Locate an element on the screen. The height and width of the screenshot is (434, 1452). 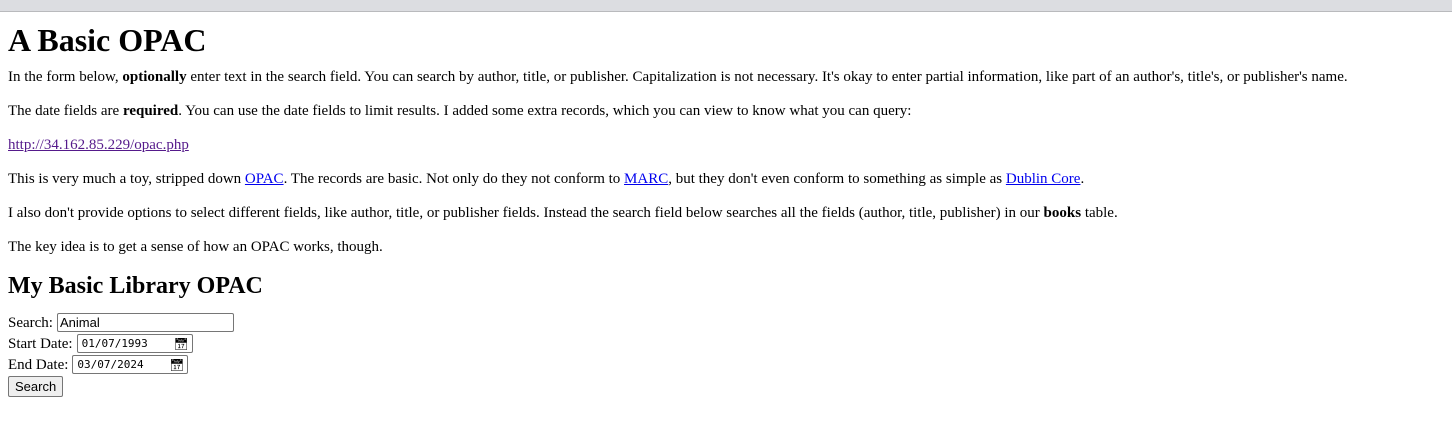
end-date-row: End Date: 03/07/2024 📅︎ is located at coordinates (726, 364).